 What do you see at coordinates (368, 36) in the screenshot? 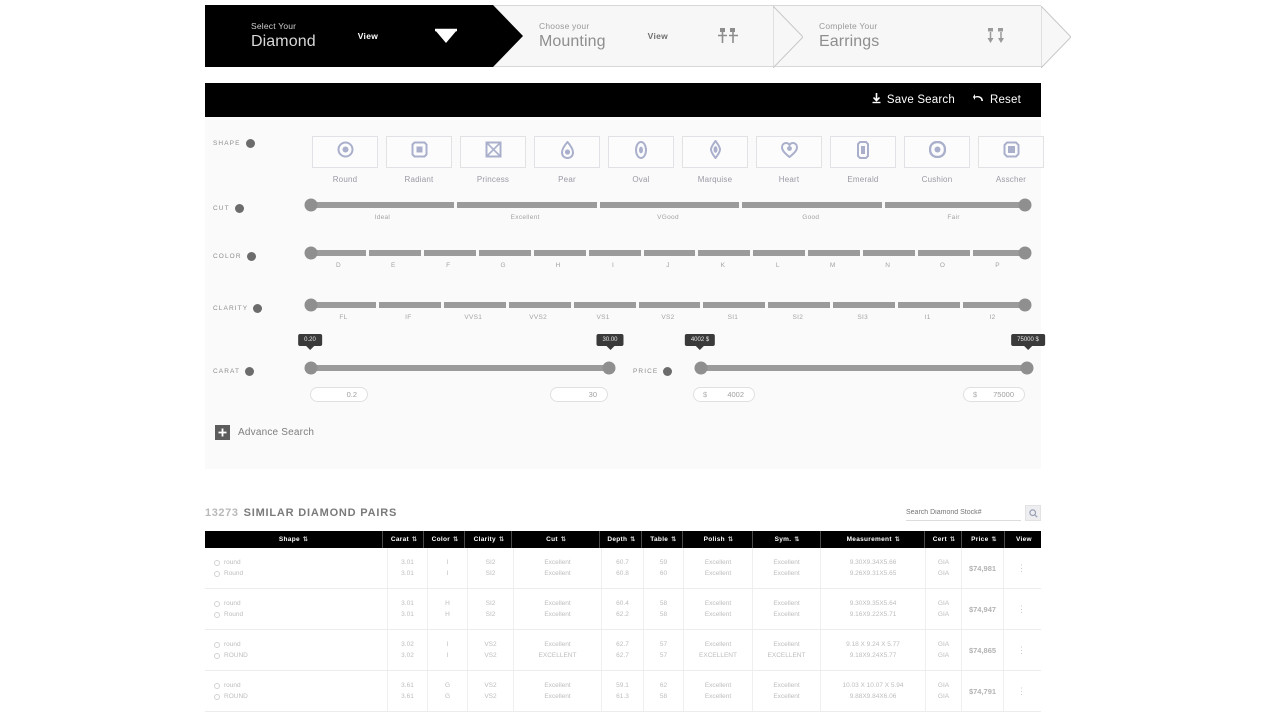
I see `breadcrumb-step-diamond-view: View` at bounding box center [368, 36].